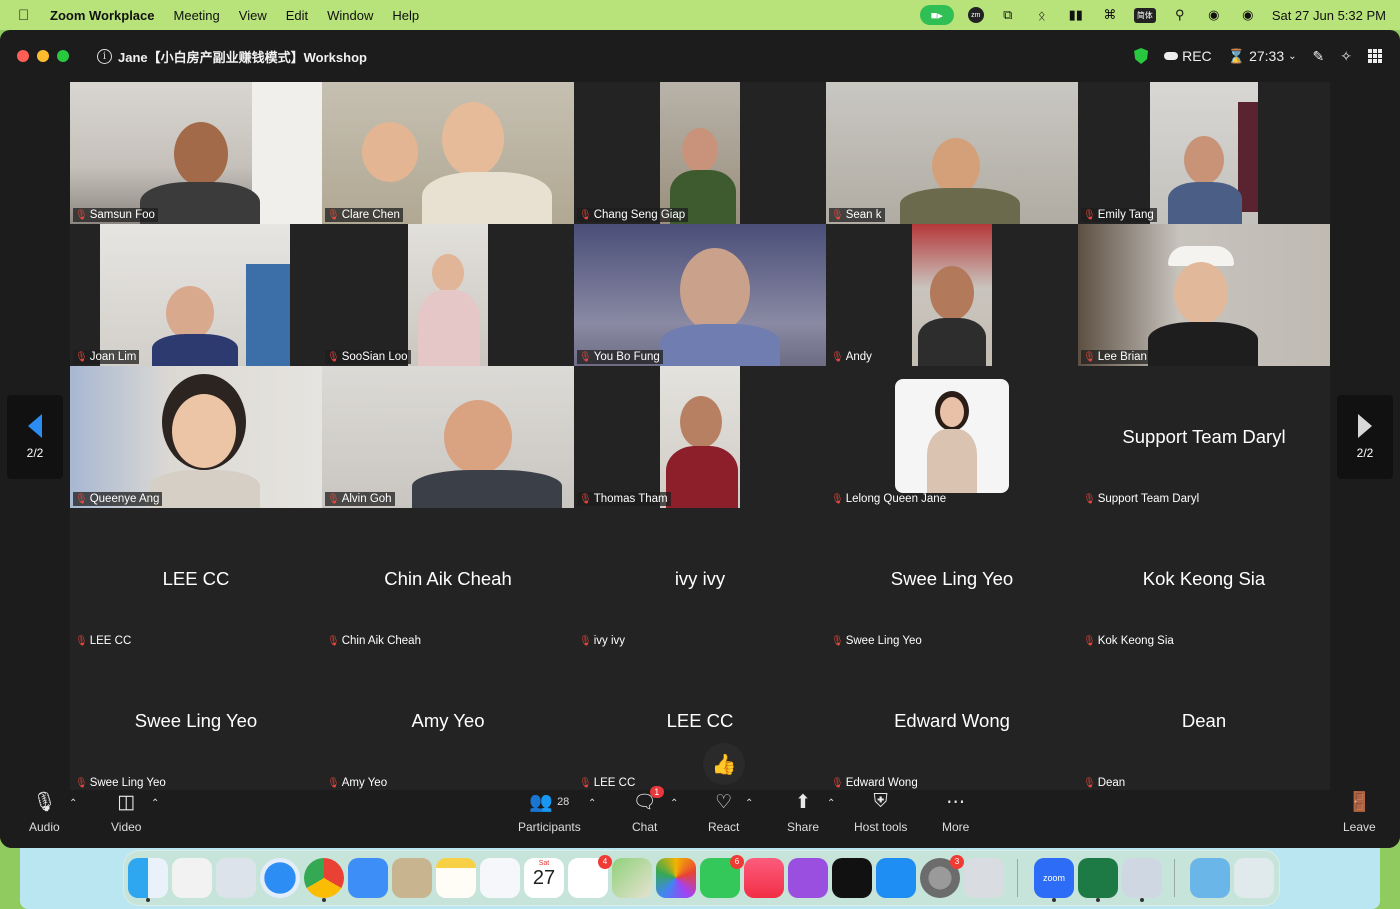 The width and height of the screenshot is (1400, 909). What do you see at coordinates (1076, 15) in the screenshot?
I see `battery-icon: ▮▮` at bounding box center [1076, 15].